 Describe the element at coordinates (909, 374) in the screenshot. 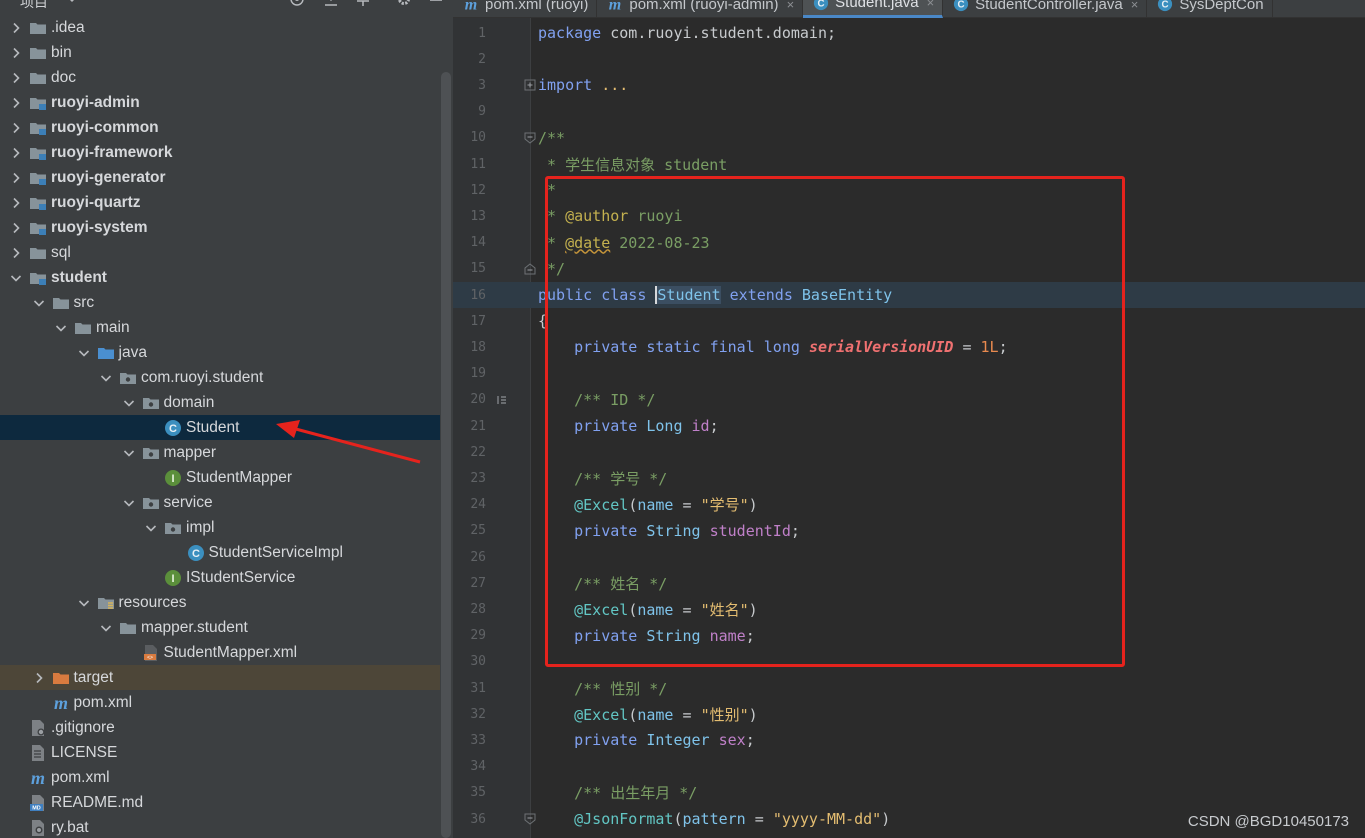

I see `code-line: 19` at that location.